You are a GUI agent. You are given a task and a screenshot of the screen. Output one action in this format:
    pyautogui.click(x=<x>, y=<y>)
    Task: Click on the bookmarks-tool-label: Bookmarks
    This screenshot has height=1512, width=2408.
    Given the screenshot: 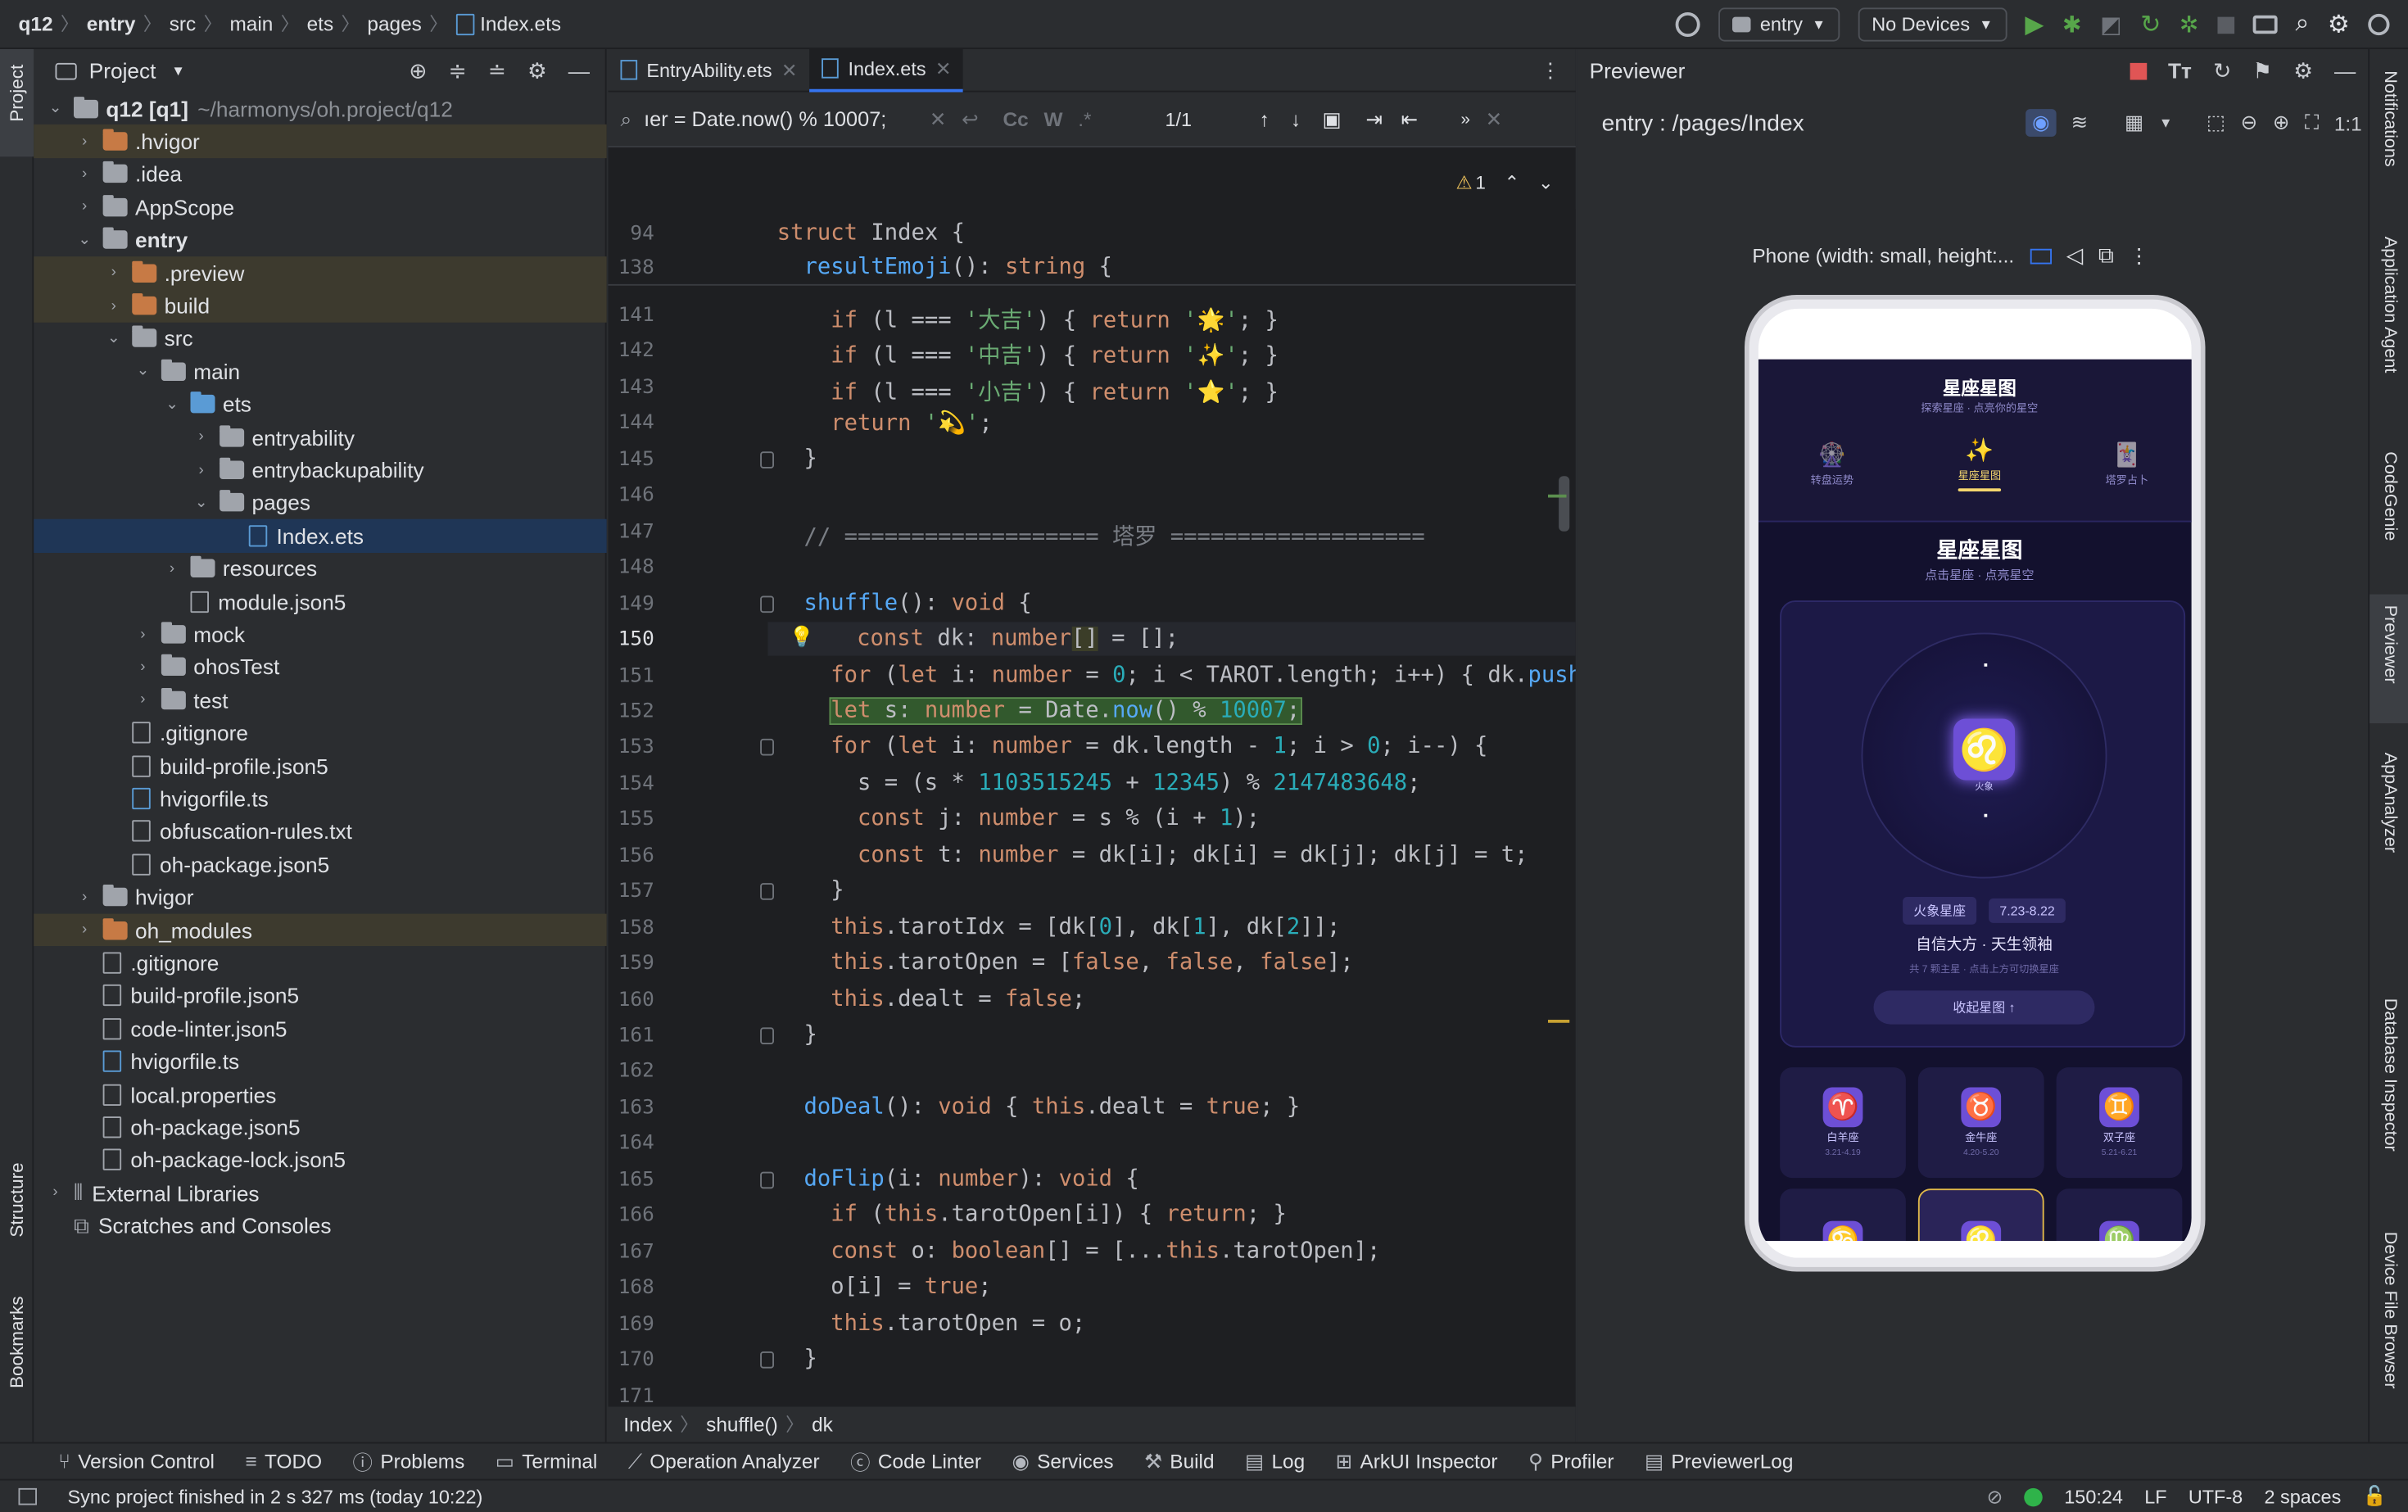 What is the action you would take?
    pyautogui.click(x=17, y=1343)
    